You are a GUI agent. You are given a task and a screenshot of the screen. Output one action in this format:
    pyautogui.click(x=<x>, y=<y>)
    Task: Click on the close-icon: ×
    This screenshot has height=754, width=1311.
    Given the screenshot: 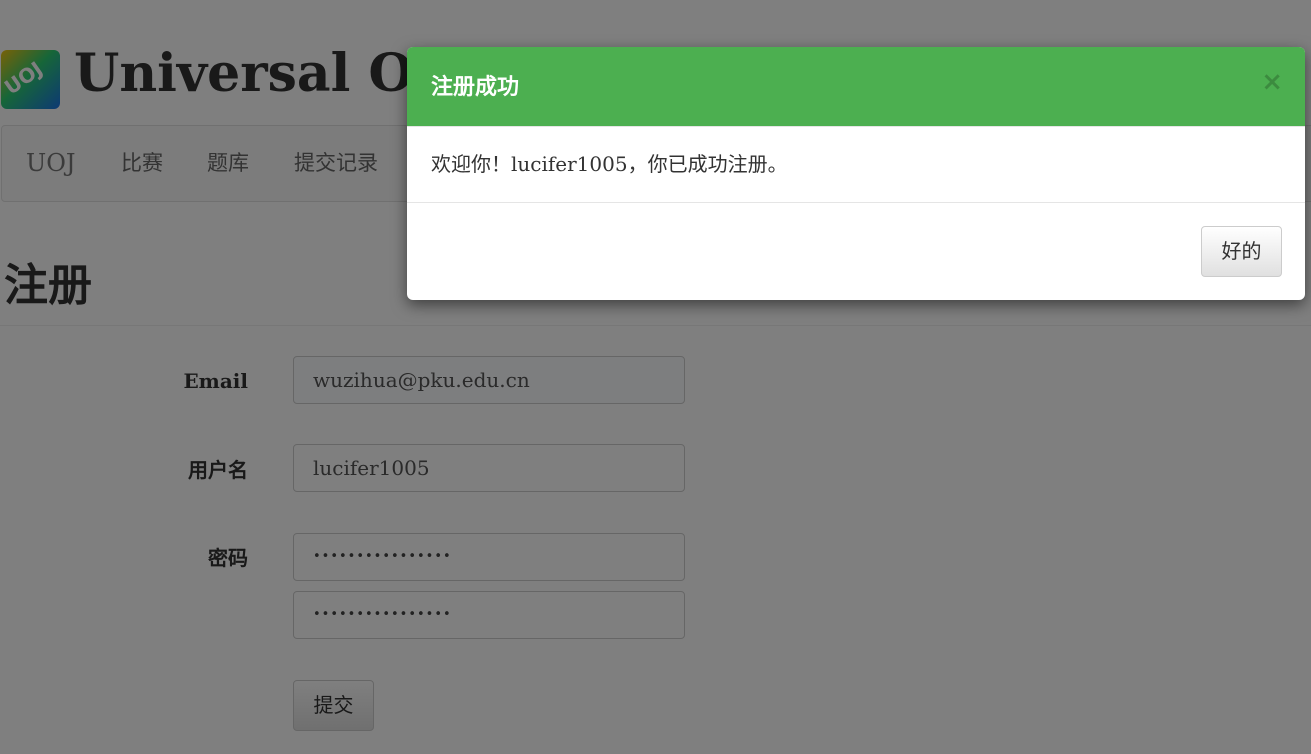 What is the action you would take?
    pyautogui.click(x=1272, y=82)
    